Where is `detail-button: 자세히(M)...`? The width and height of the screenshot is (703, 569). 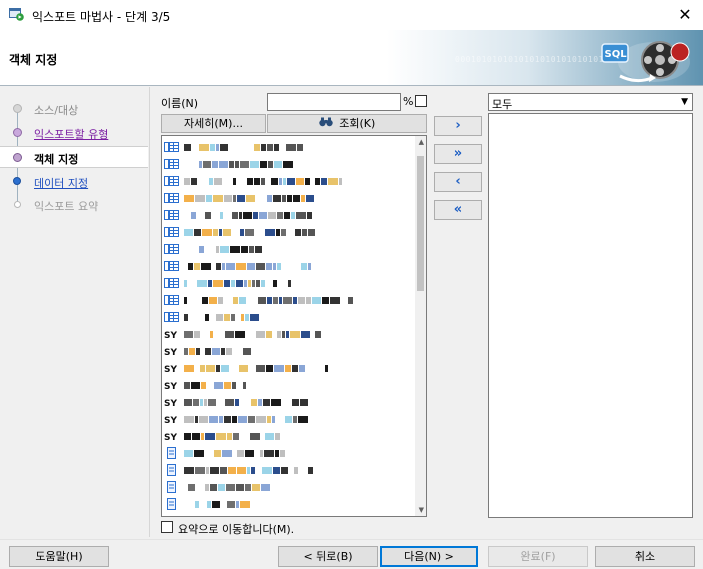 detail-button: 자세히(M)... is located at coordinates (213, 123).